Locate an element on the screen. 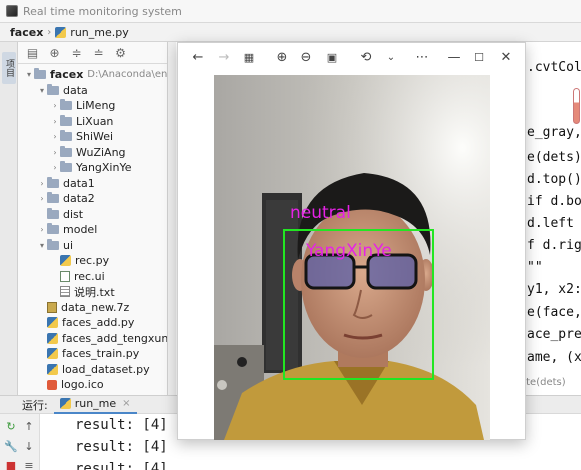  grid-view-icon: ▦ is located at coordinates (249, 58).